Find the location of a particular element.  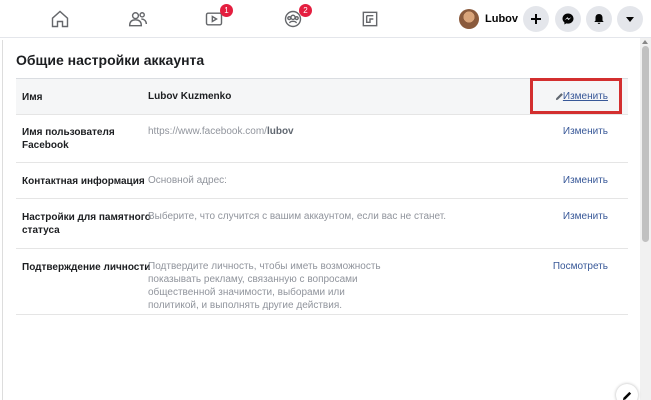

username-url-prefix: https://www.facebook.com/ is located at coordinates (207, 131).